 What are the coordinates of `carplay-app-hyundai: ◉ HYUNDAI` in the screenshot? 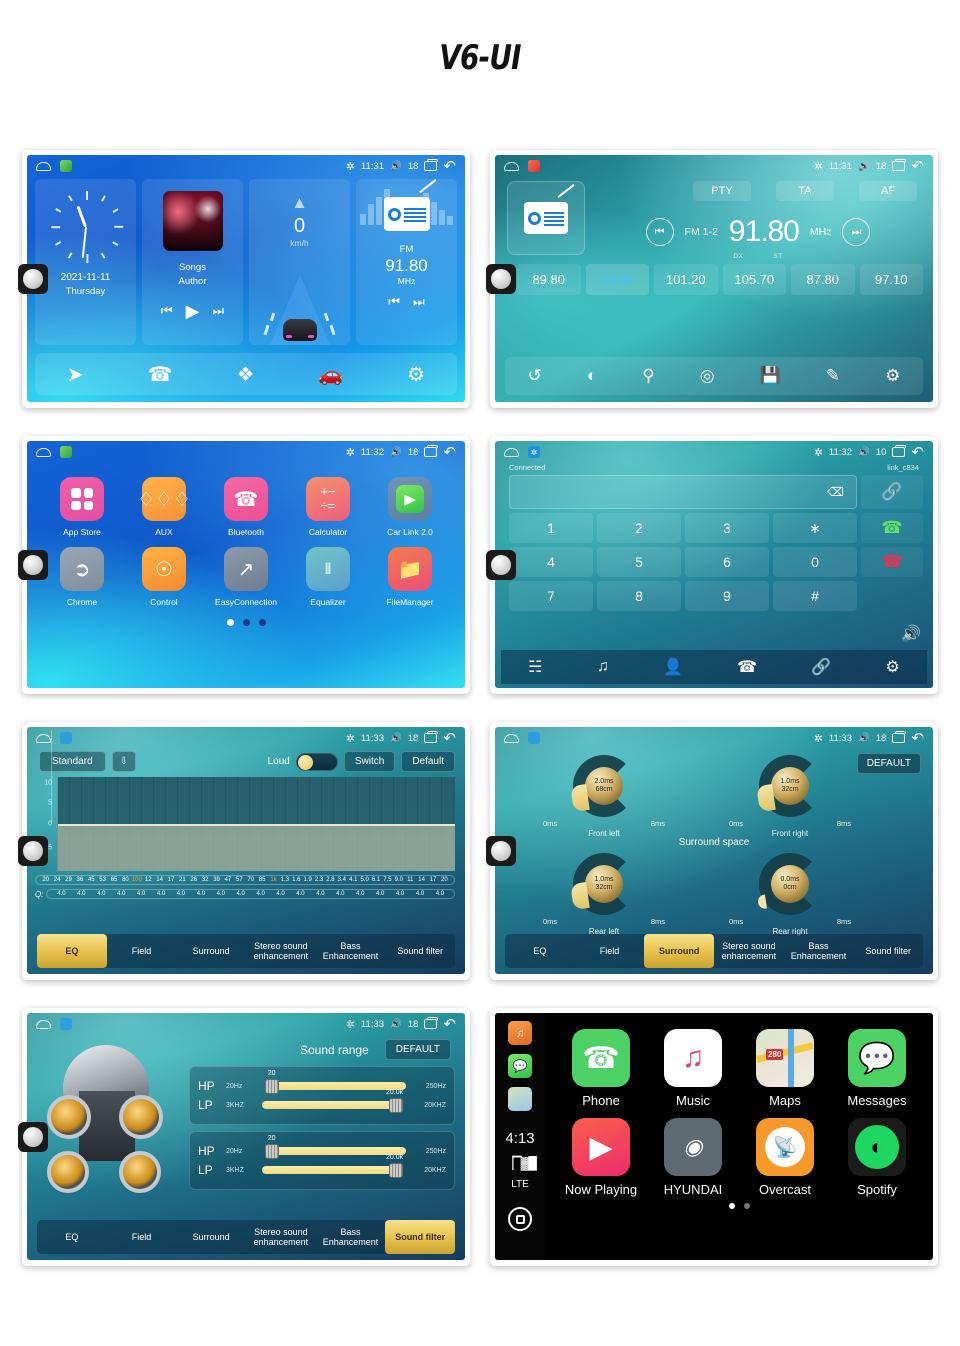 It's located at (693, 1157).